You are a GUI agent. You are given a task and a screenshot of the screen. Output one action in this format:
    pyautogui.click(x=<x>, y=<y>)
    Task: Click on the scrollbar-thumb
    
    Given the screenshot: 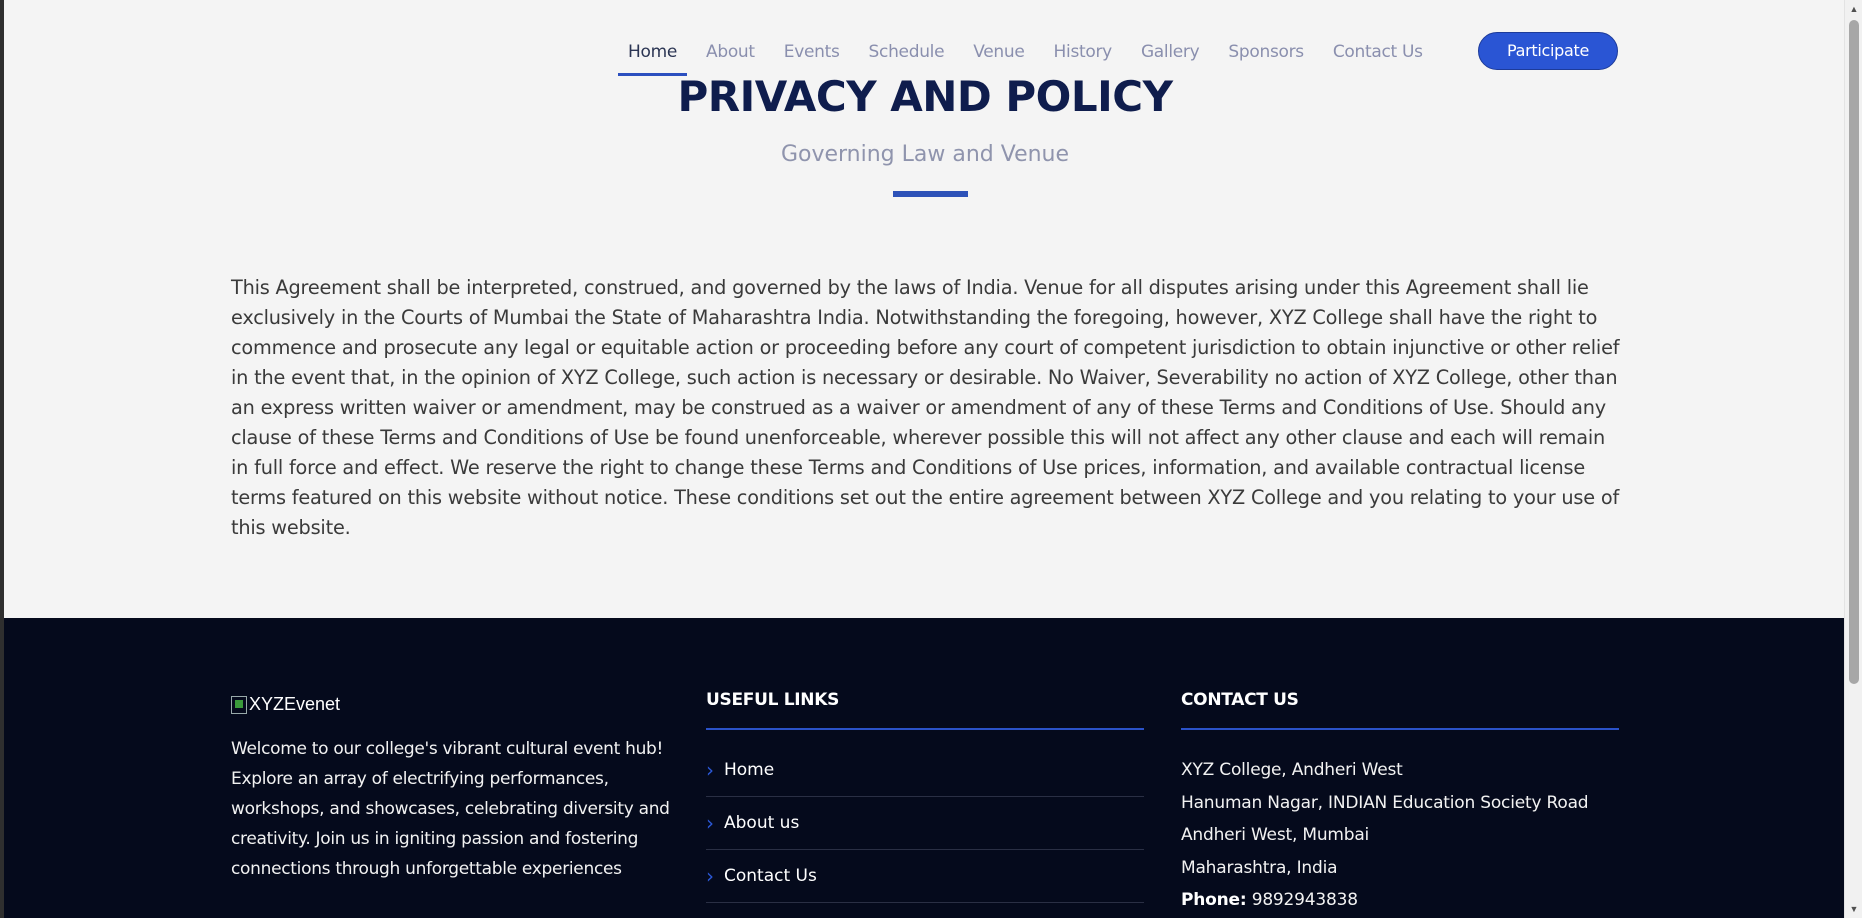 What is the action you would take?
    pyautogui.click(x=1854, y=352)
    